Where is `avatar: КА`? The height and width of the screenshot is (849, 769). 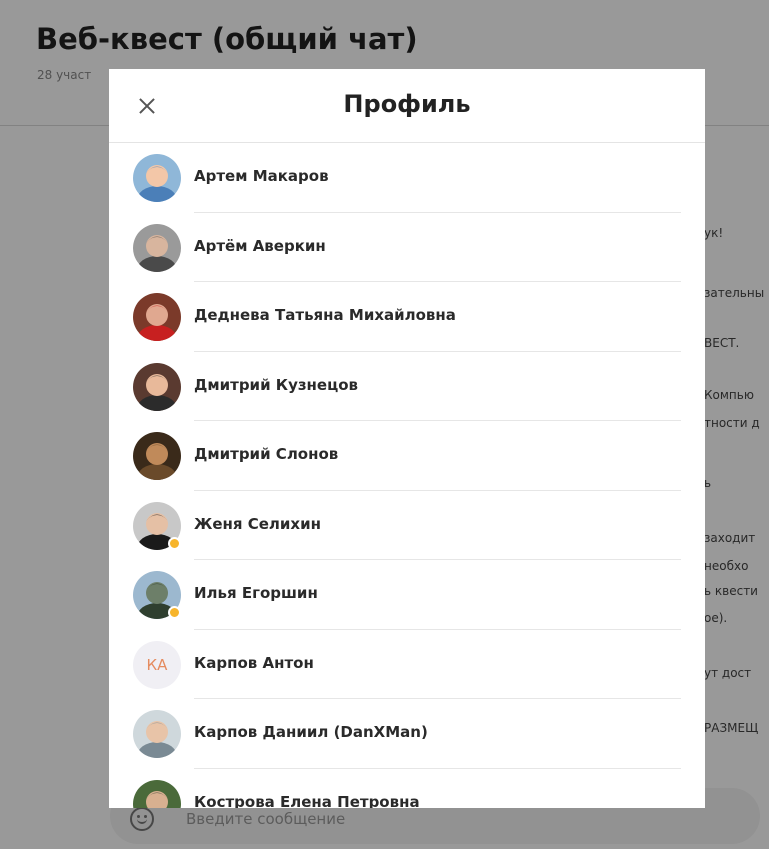 avatar: КА is located at coordinates (157, 664).